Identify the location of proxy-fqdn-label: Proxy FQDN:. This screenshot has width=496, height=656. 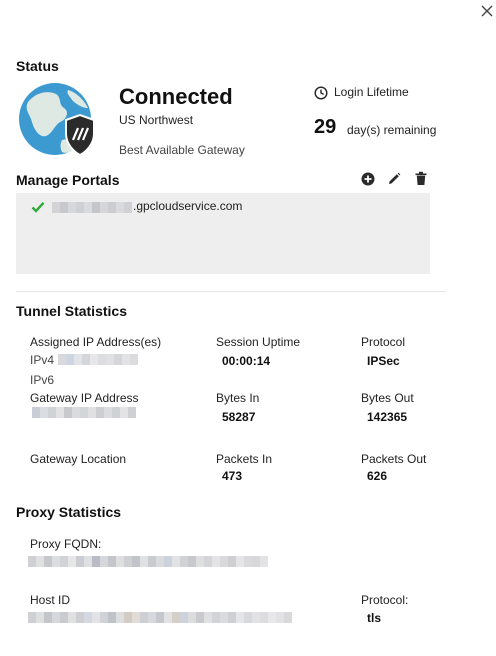
(66, 544).